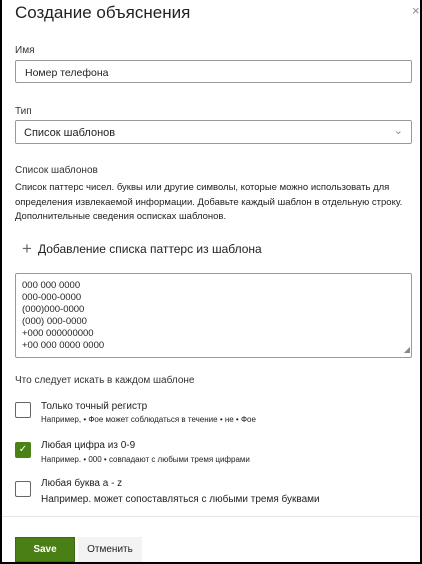  I want to click on pattern-line: +00 000 0000 0000, so click(63, 345).